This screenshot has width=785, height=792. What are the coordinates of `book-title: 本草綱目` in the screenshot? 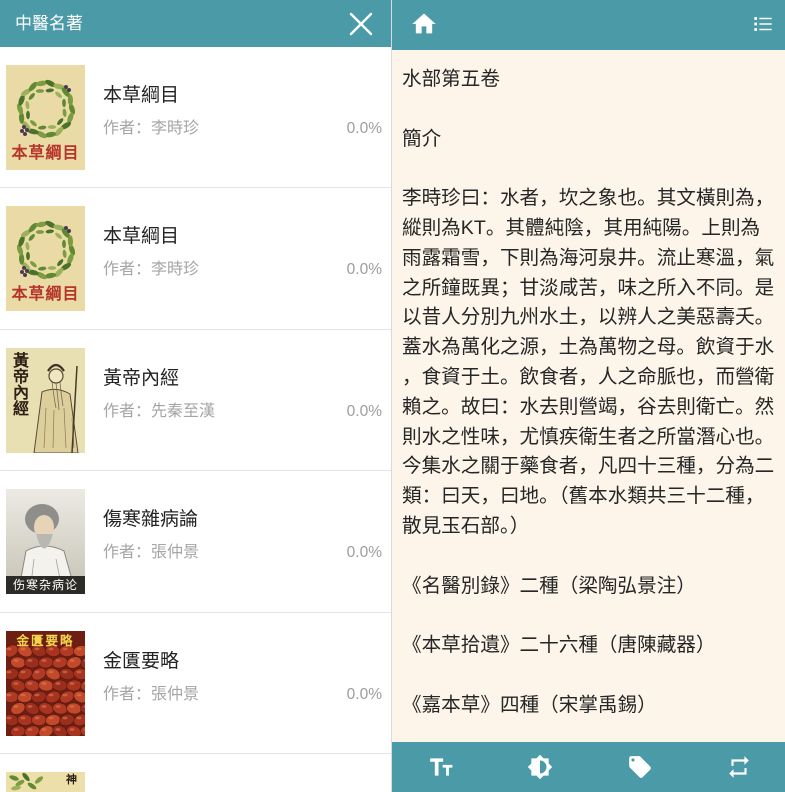 It's located at (141, 95).